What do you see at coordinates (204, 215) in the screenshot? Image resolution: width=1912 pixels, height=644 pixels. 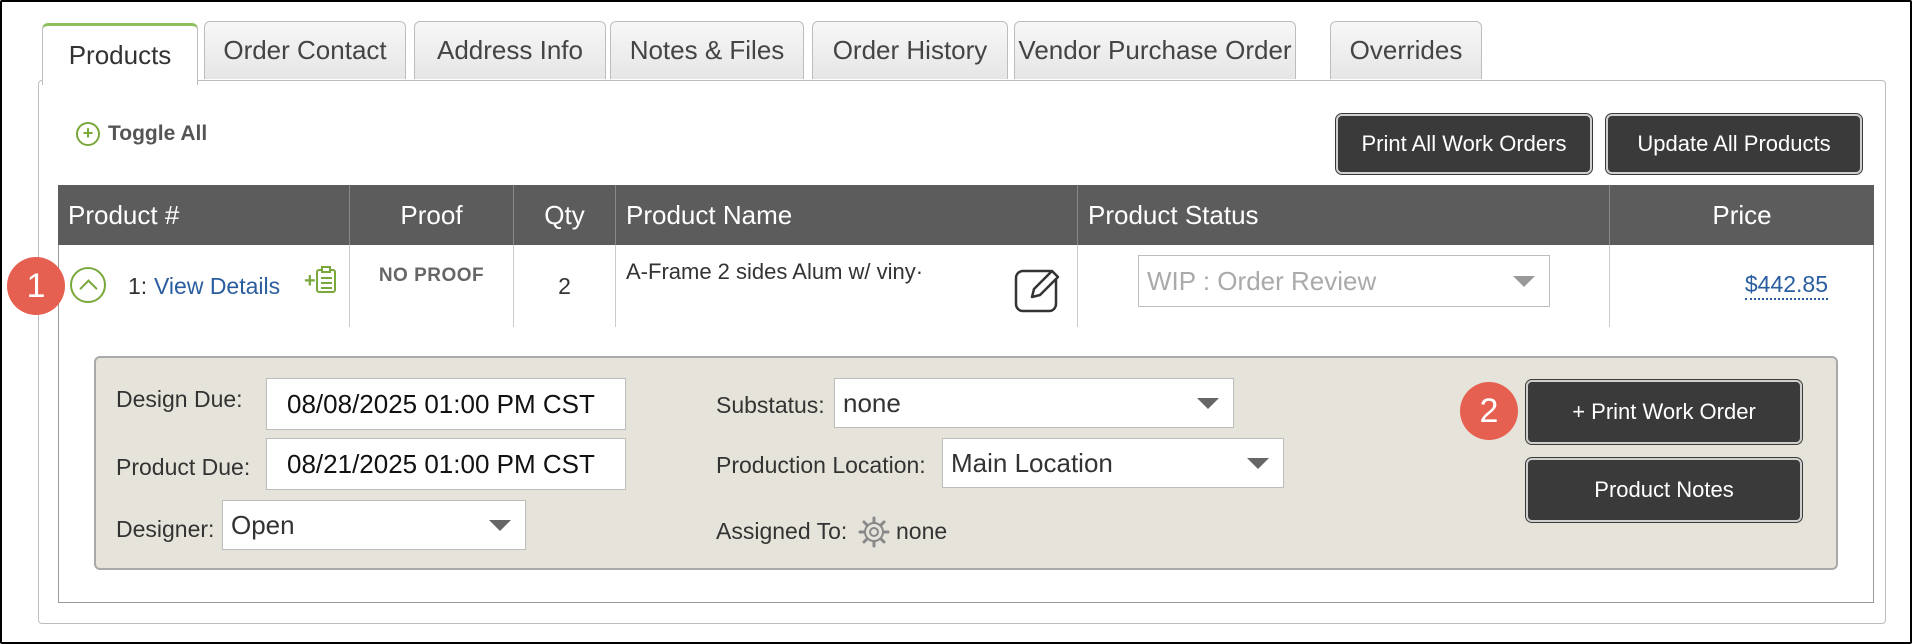 I see `col-product-number: Product #` at bounding box center [204, 215].